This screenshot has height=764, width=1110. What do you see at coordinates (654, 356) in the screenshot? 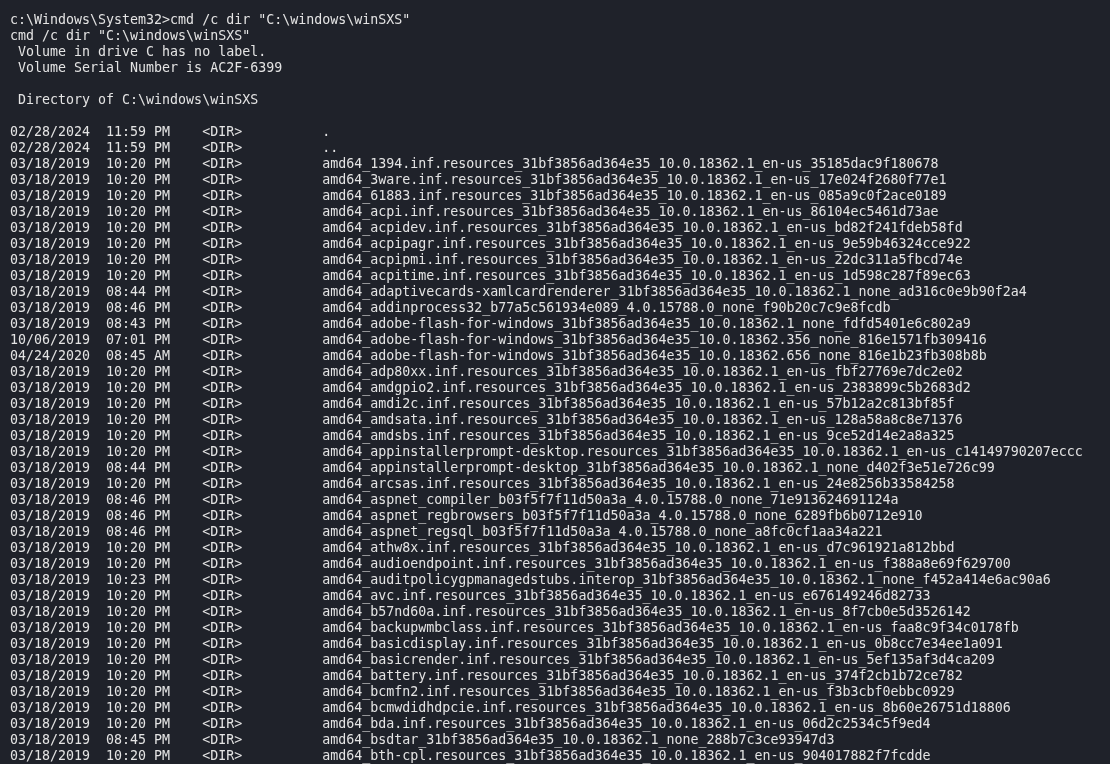
I see `entry-name-text: amd64_adobe-flash-for-windows_31bf3856ad364e35_10.0.18362.656_none_816e1b23fb308b8b` at bounding box center [654, 356].